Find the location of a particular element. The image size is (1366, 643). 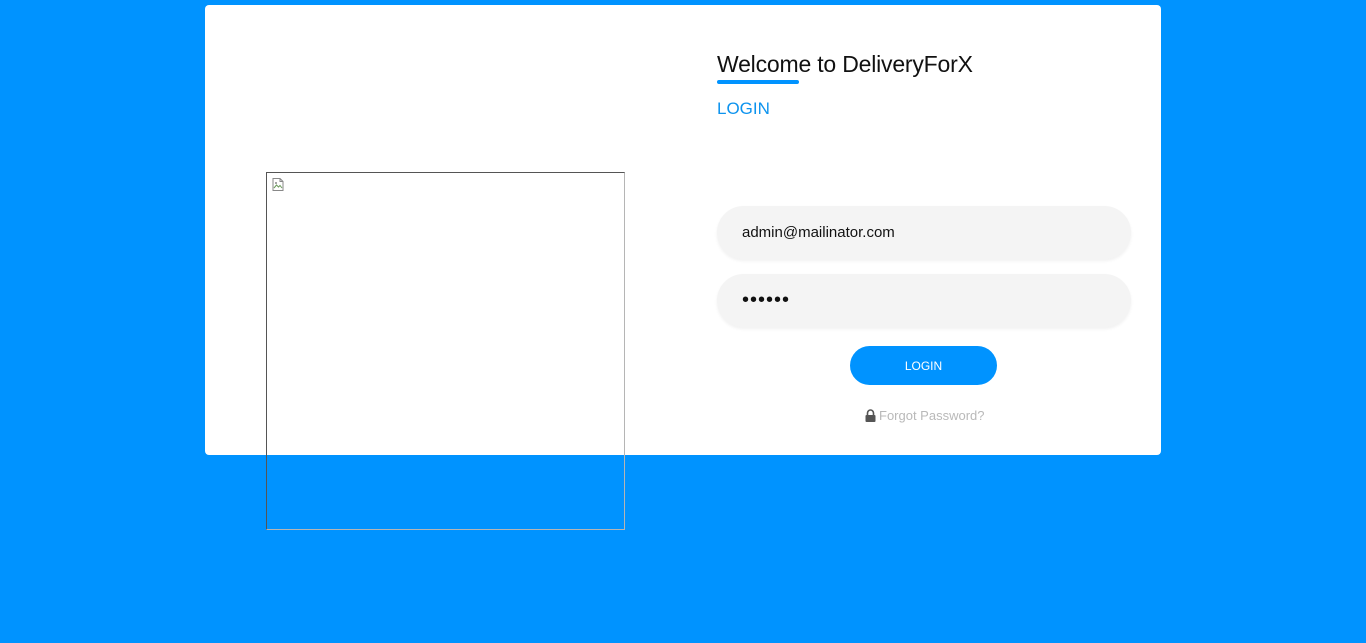

forgot-password-label: Forgot Password? is located at coordinates (932, 415).